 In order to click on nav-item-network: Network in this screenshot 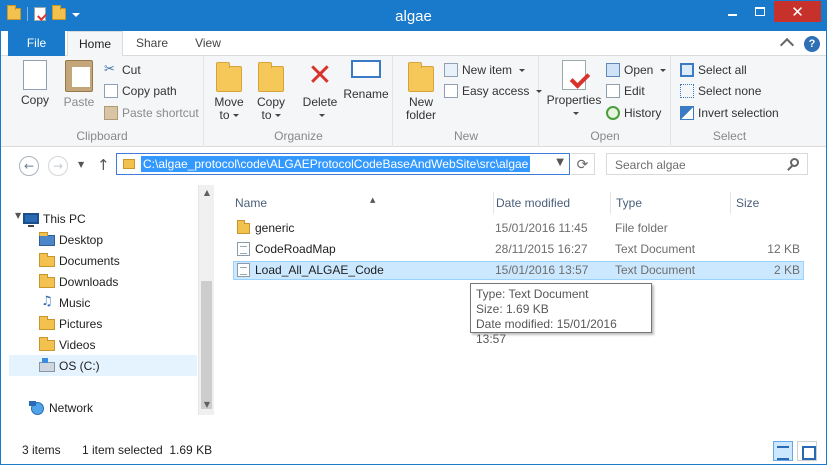, I will do `click(111, 407)`.